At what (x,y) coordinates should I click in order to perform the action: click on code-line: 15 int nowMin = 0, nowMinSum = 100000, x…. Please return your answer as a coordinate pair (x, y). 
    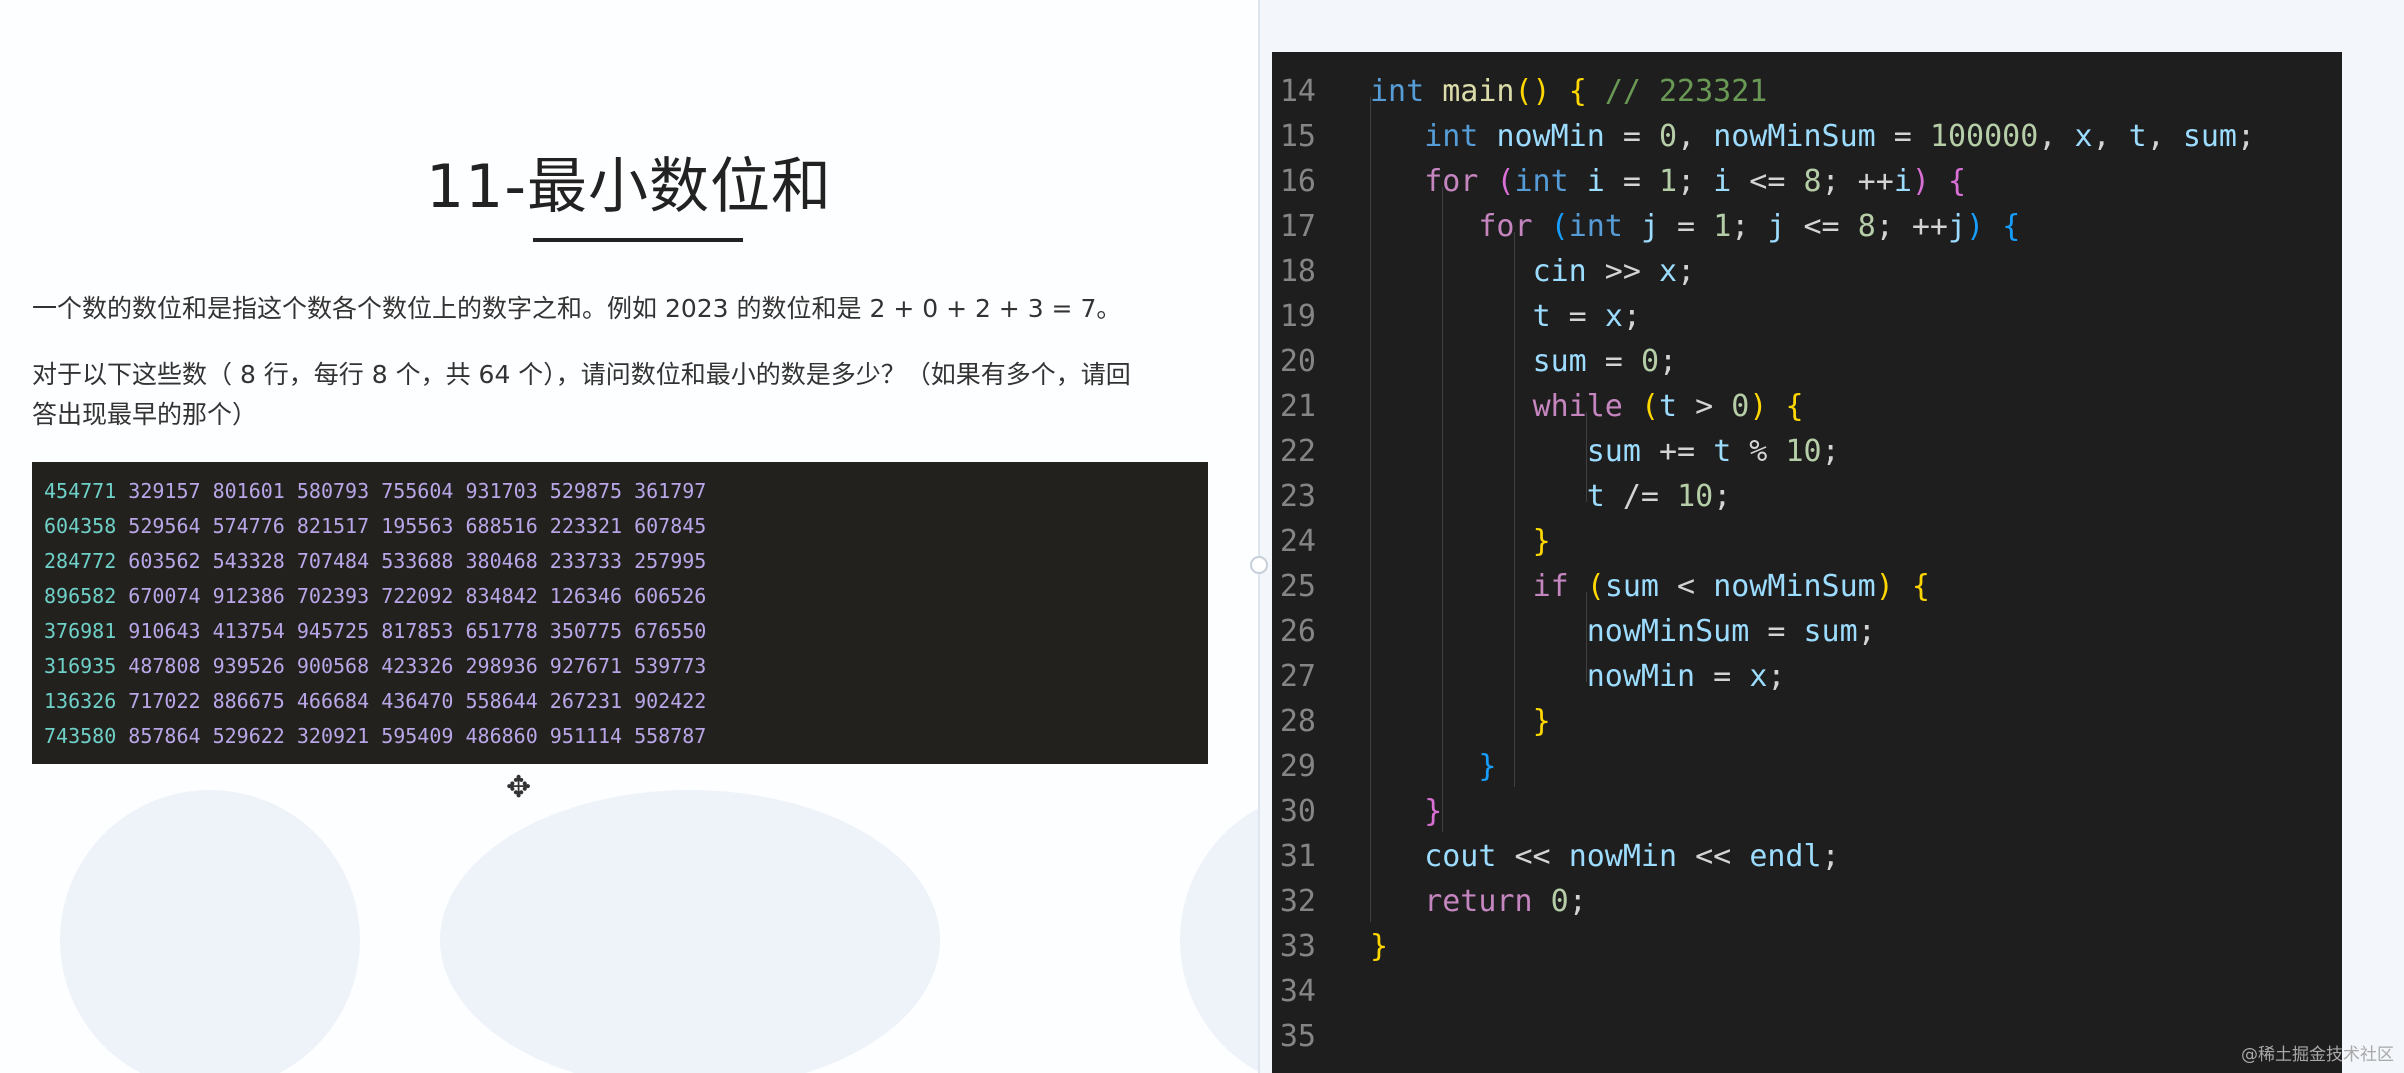
    Looking at the image, I should click on (1807, 141).